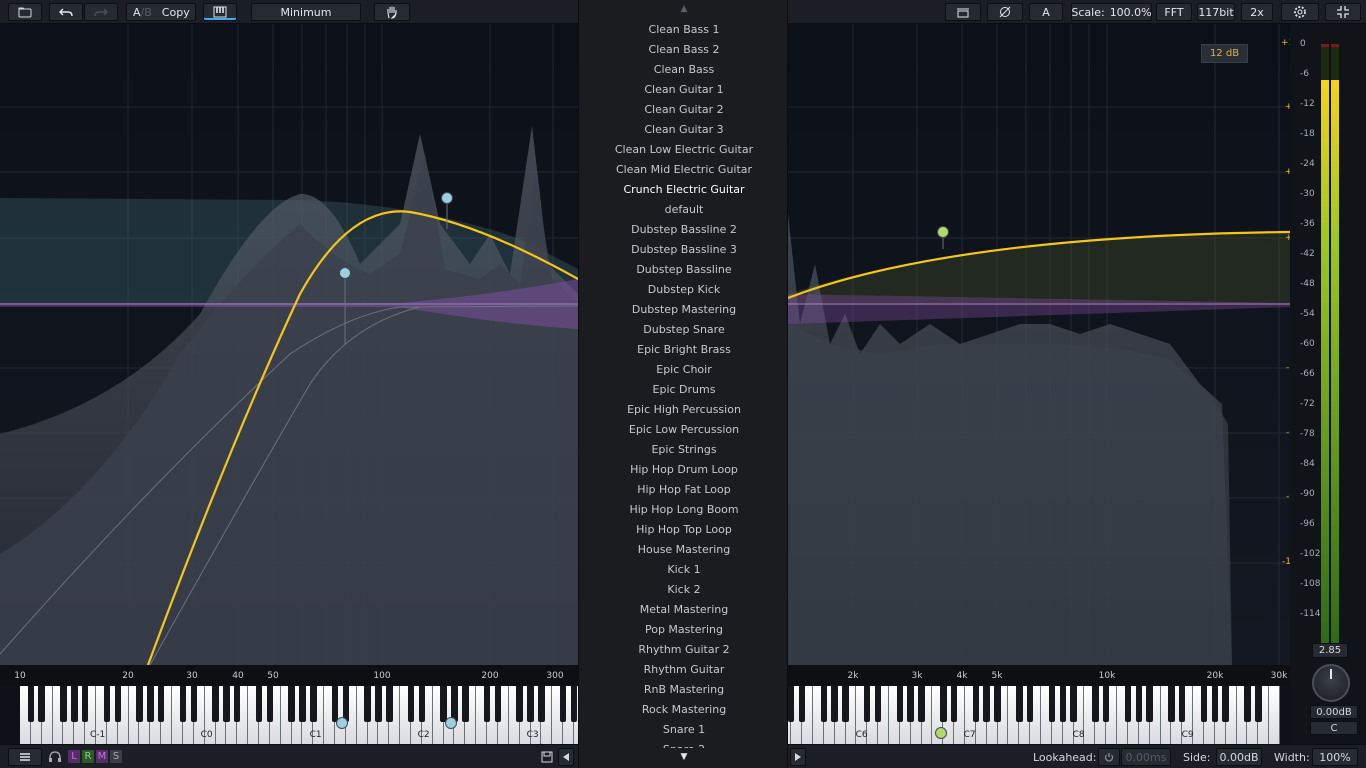 This screenshot has width=1366, height=768. Describe the element at coordinates (684, 210) in the screenshot. I see `preset-item: default` at that location.